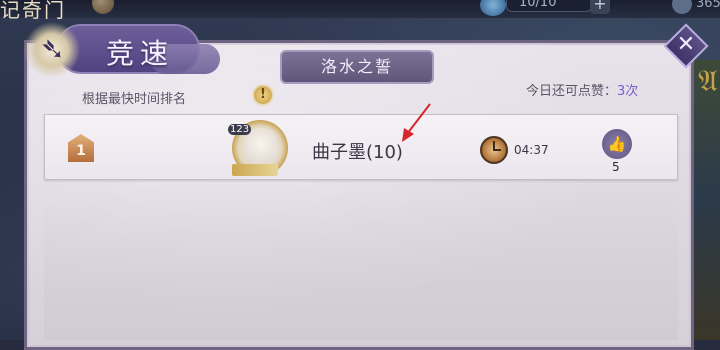 The image size is (720, 350). Describe the element at coordinates (255, 170) in the screenshot. I see `avatar-book-icon` at that location.